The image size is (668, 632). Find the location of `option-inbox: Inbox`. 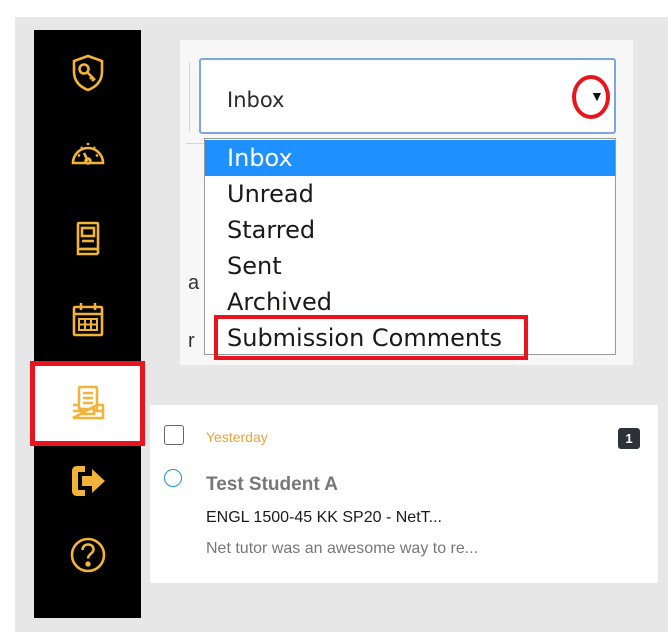

option-inbox: Inbox is located at coordinates (410, 158).